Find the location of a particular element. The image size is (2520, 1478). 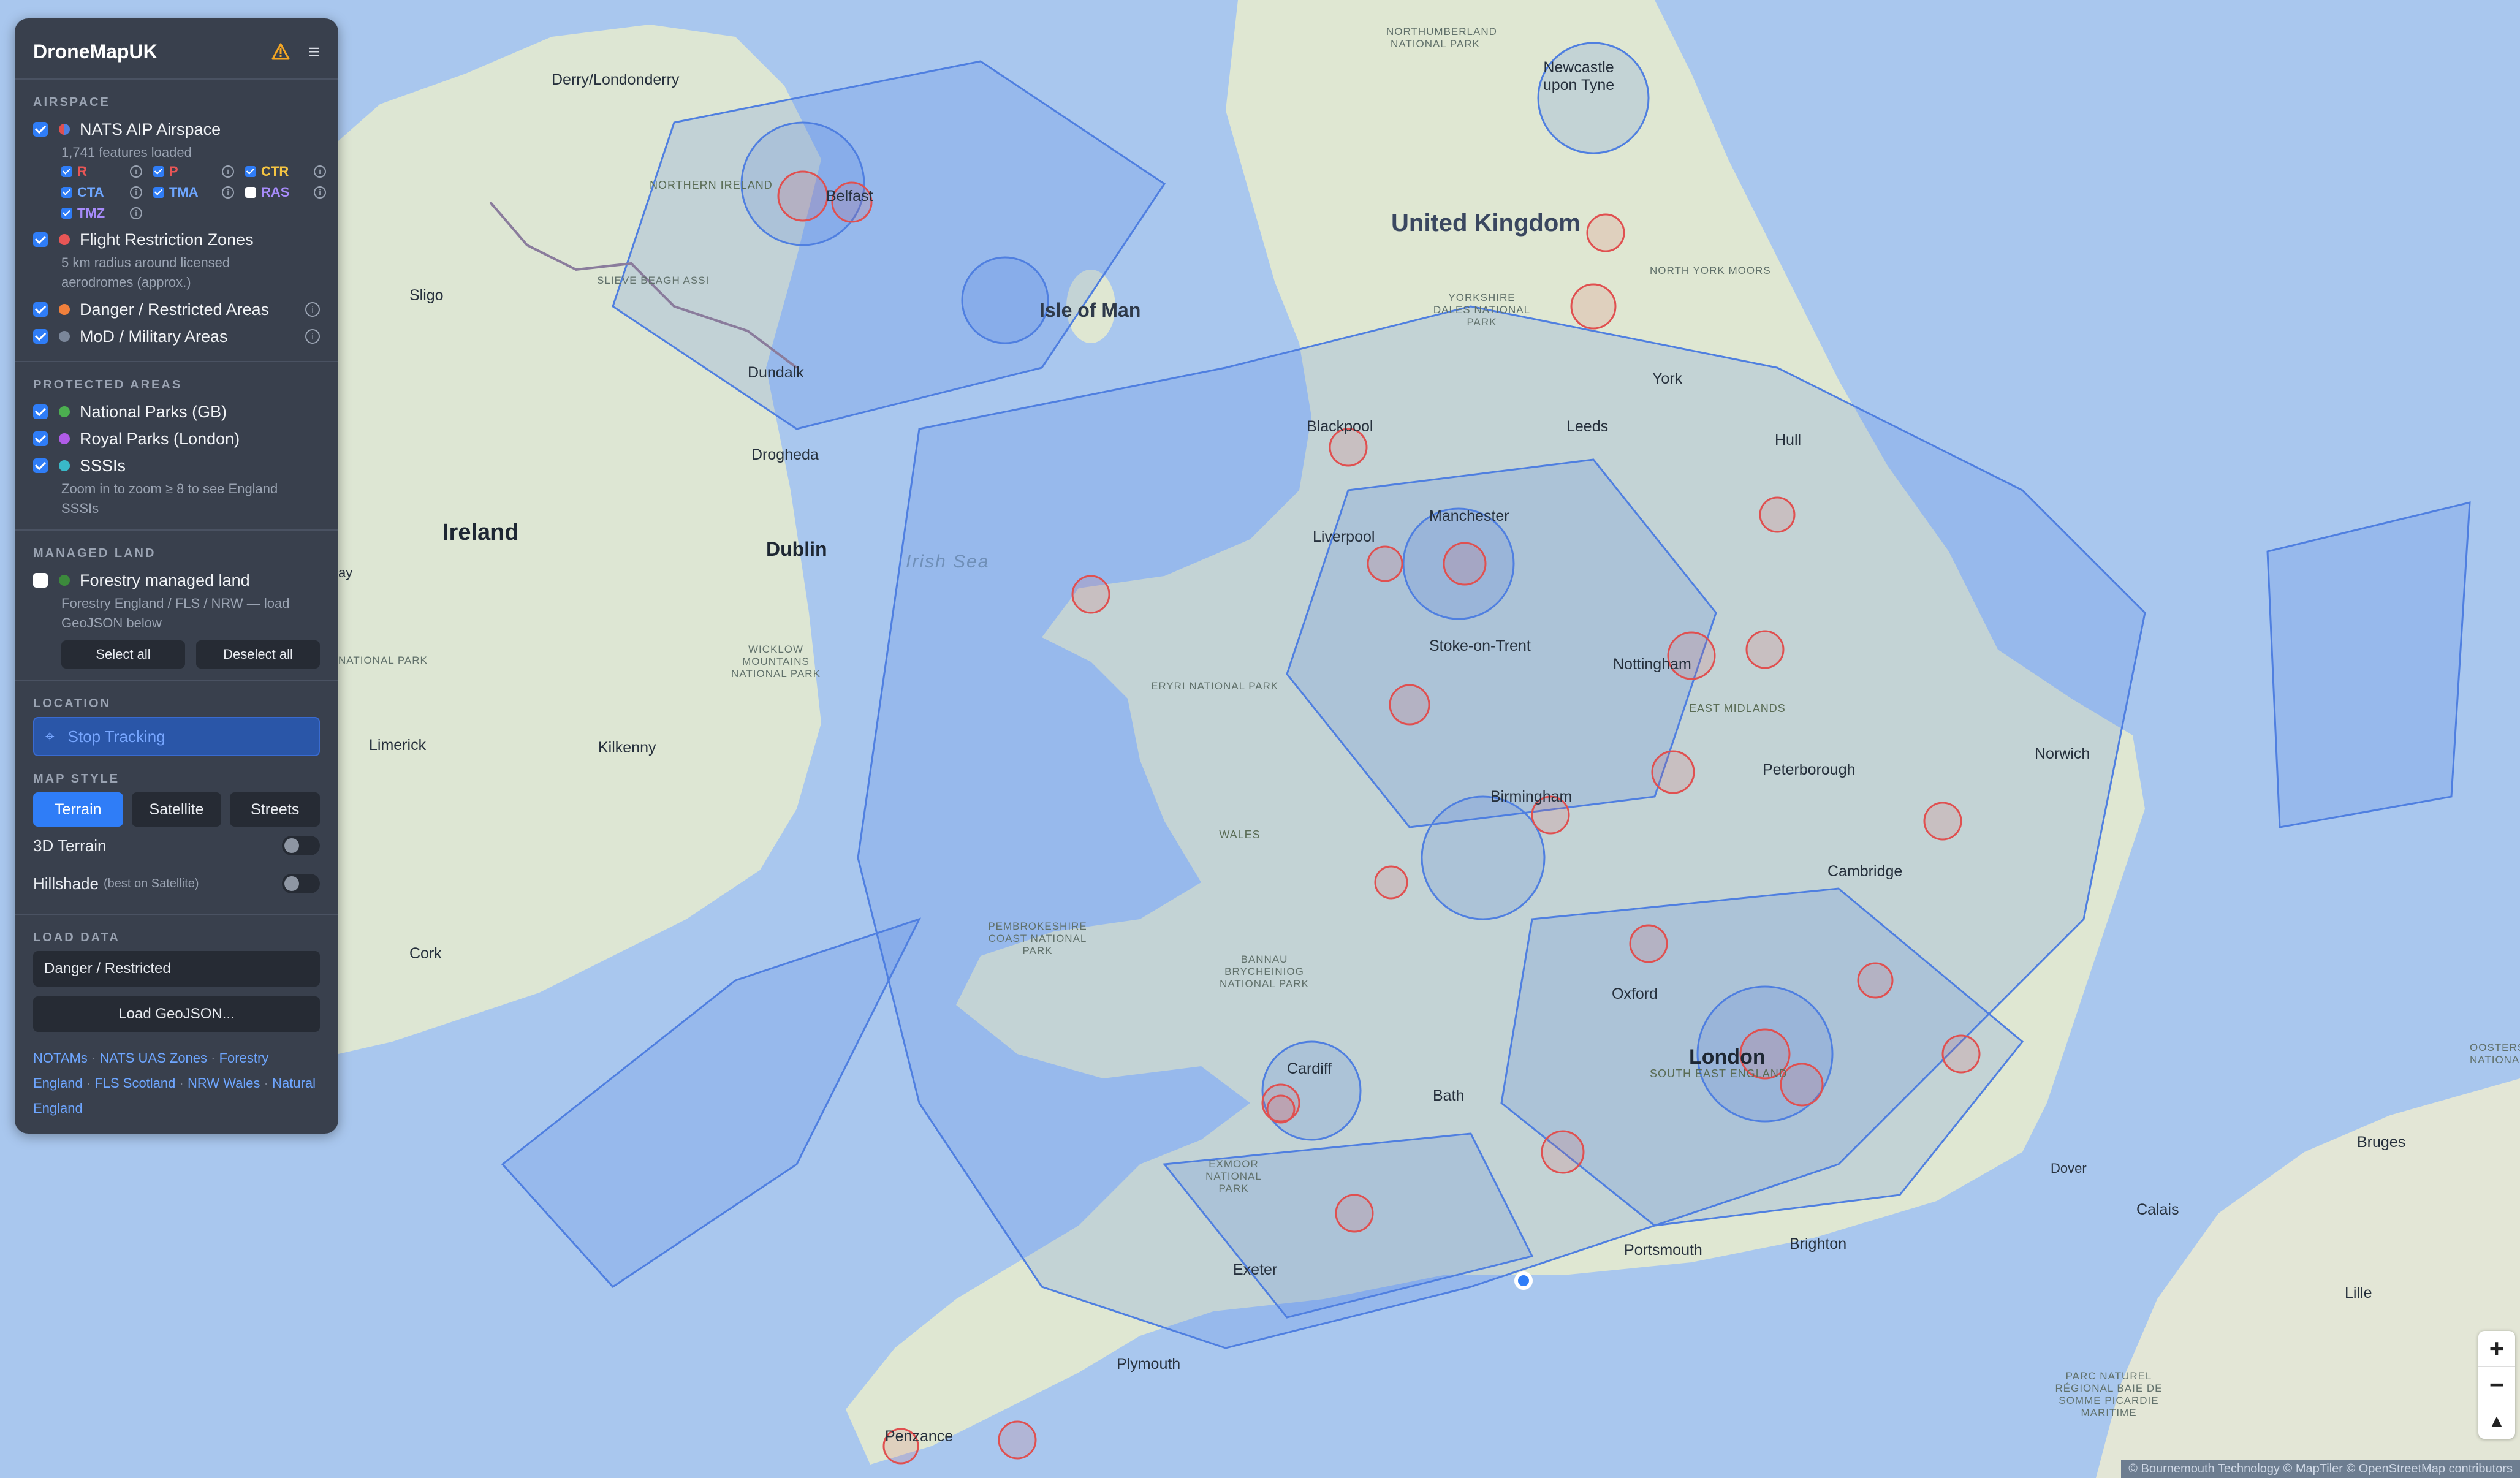

style-satellite-button: Satellite is located at coordinates (177, 809).